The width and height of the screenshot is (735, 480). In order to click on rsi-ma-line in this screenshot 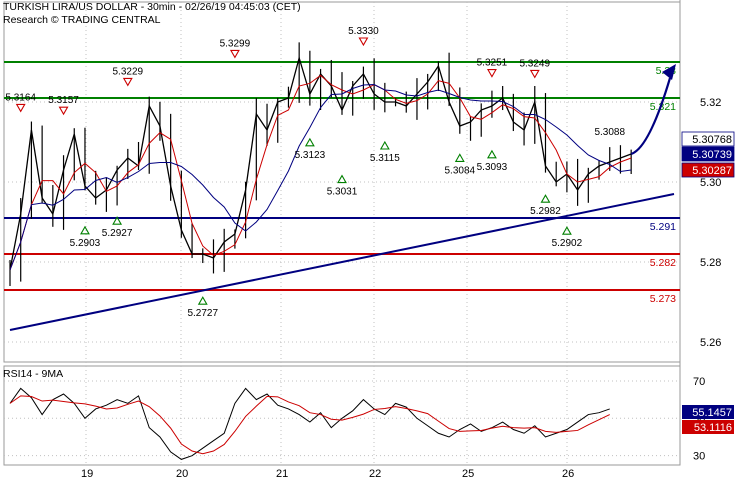, I will do `click(309, 425)`.